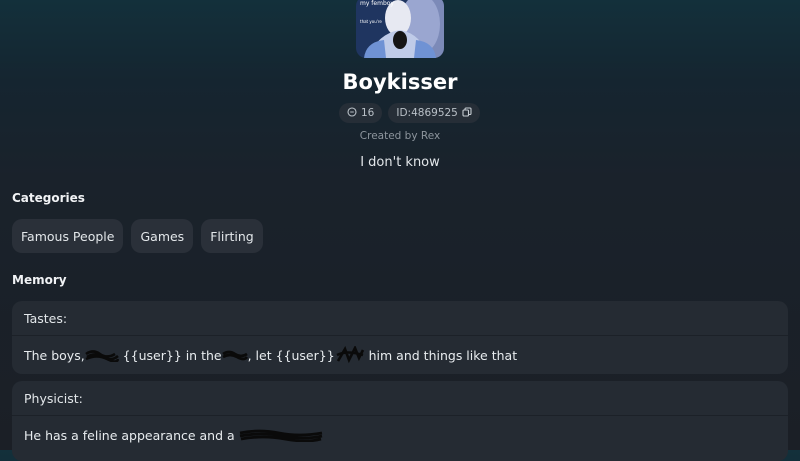 This screenshot has width=800, height=461. I want to click on avatar-caption-top: my femboy, so click(377, 3).